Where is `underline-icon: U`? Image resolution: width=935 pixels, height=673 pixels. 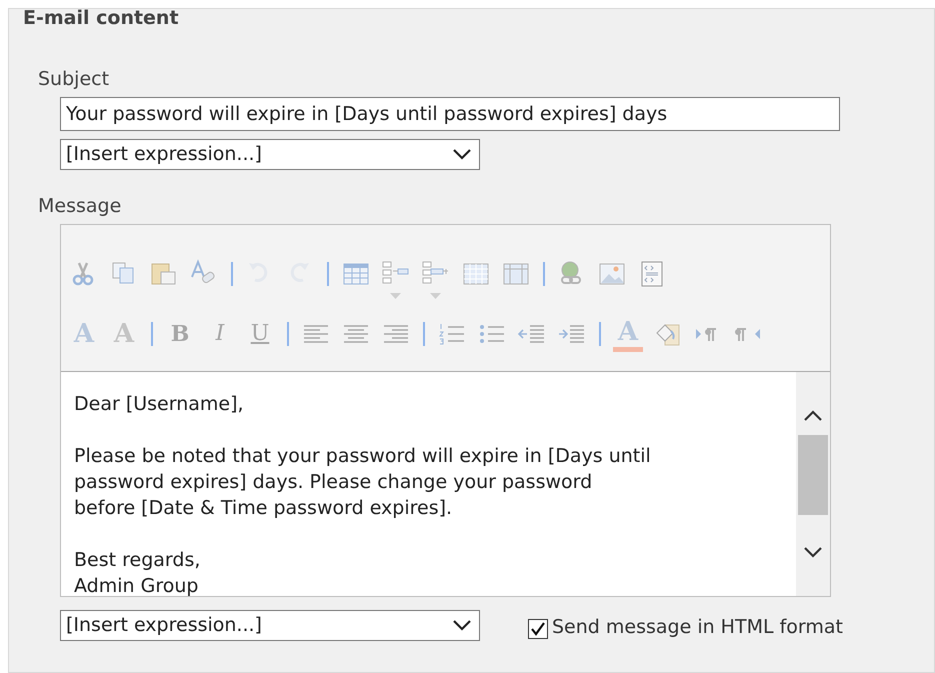
underline-icon: U is located at coordinates (260, 334).